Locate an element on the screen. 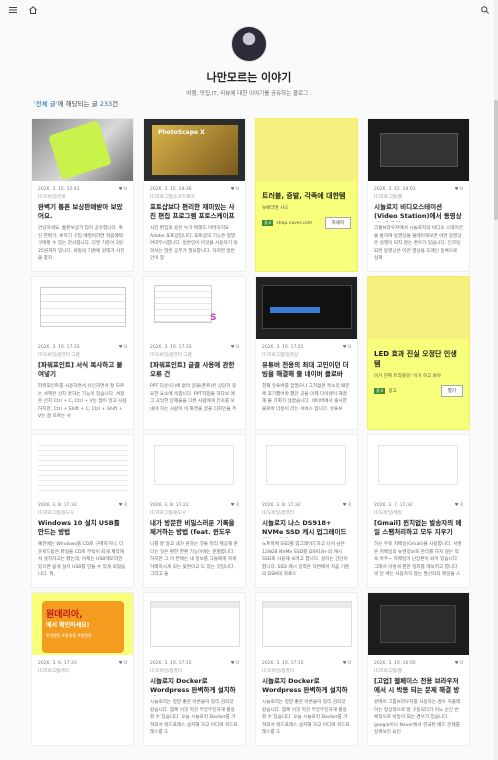 The width and height of the screenshot is (498, 760). ad-cta-button: 열기 is located at coordinates (451, 391).